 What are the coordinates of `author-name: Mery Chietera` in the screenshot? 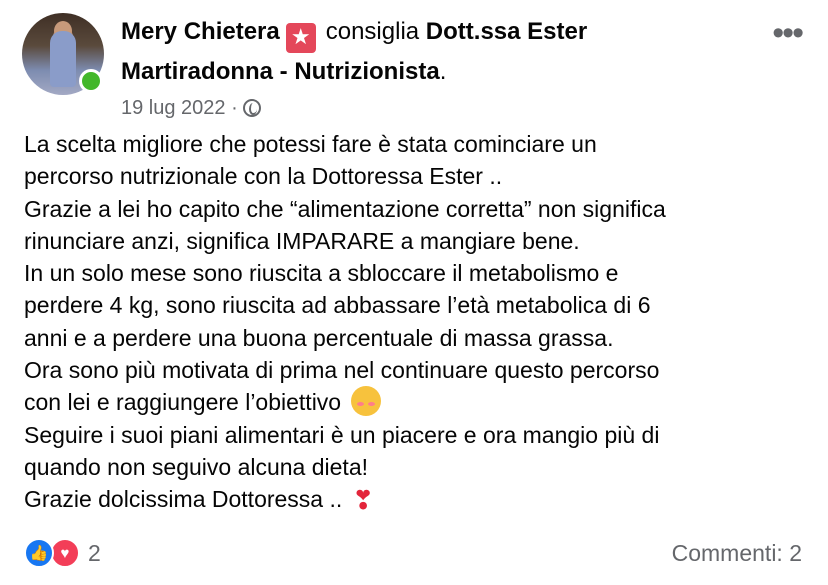 It's located at (200, 31).